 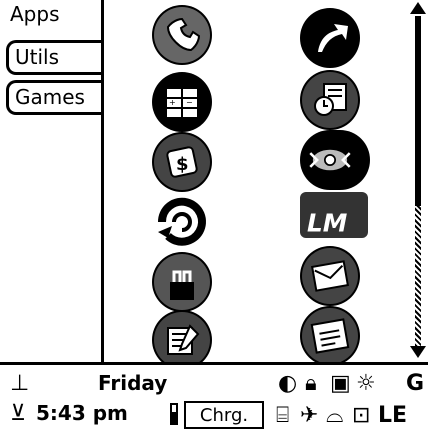 I want to click on p-square-icon: ▣, so click(x=340, y=384).